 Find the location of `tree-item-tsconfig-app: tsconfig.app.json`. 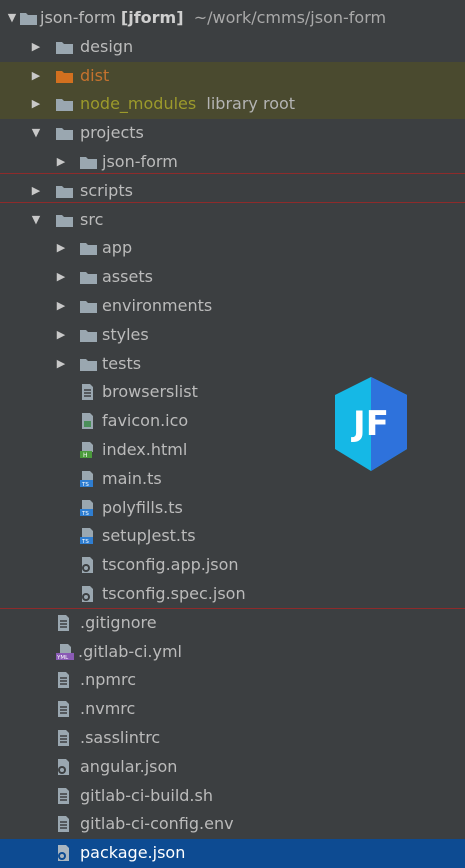

tree-item-tsconfig-app: tsconfig.app.json is located at coordinates (232, 565).